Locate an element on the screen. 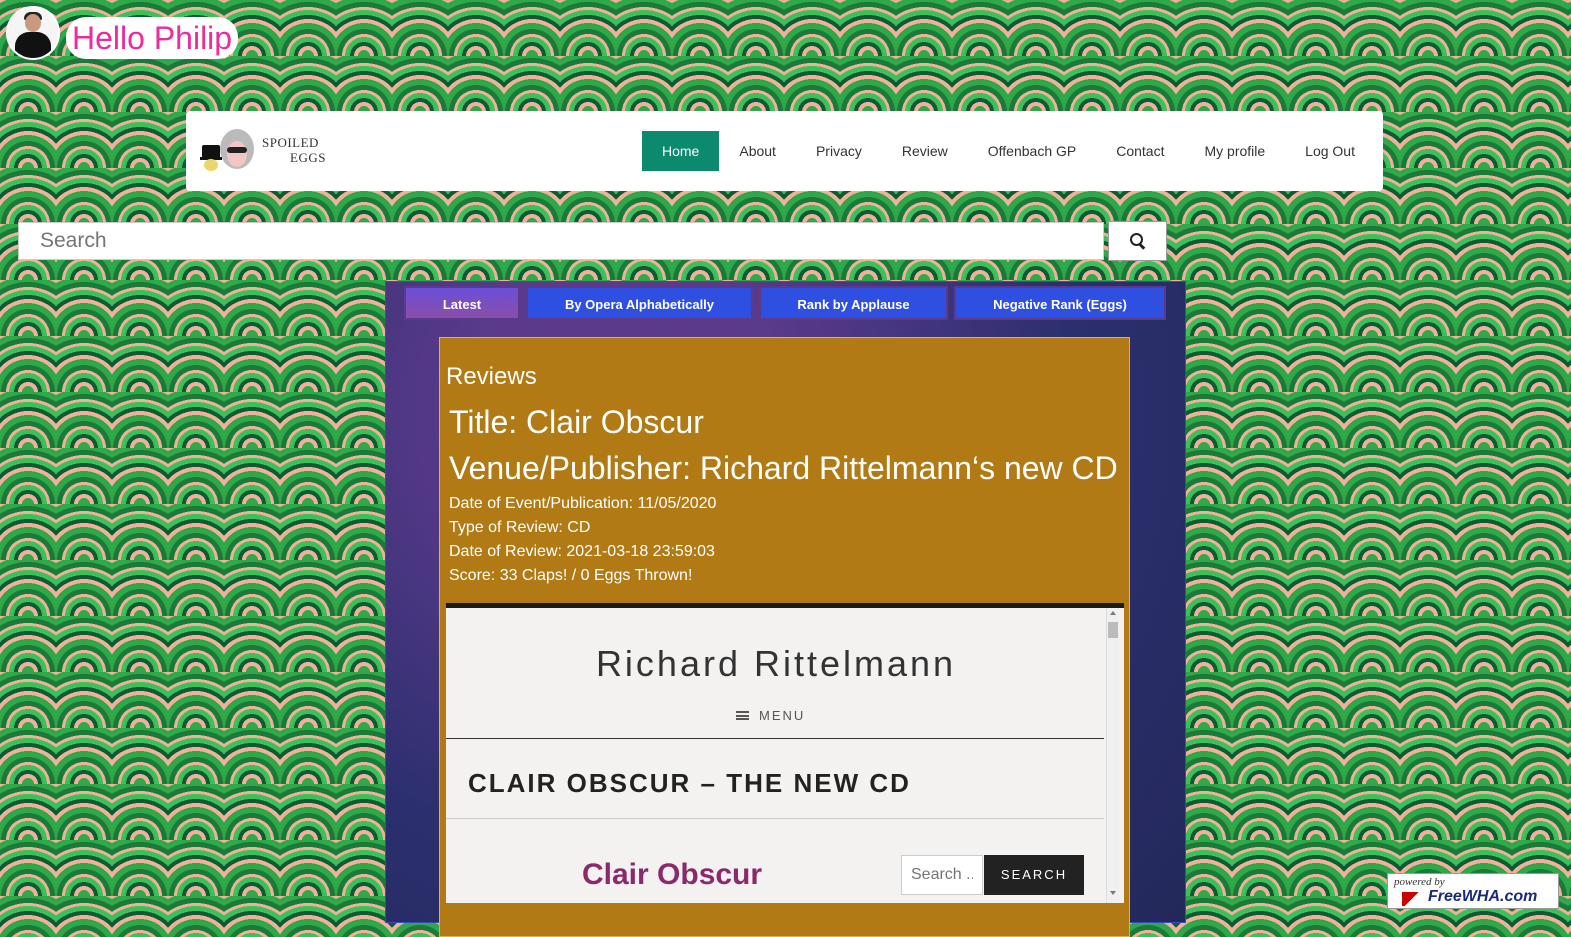 Image resolution: width=1571 pixels, height=937 pixels. embedded-menu-label: MENU is located at coordinates (782, 715).